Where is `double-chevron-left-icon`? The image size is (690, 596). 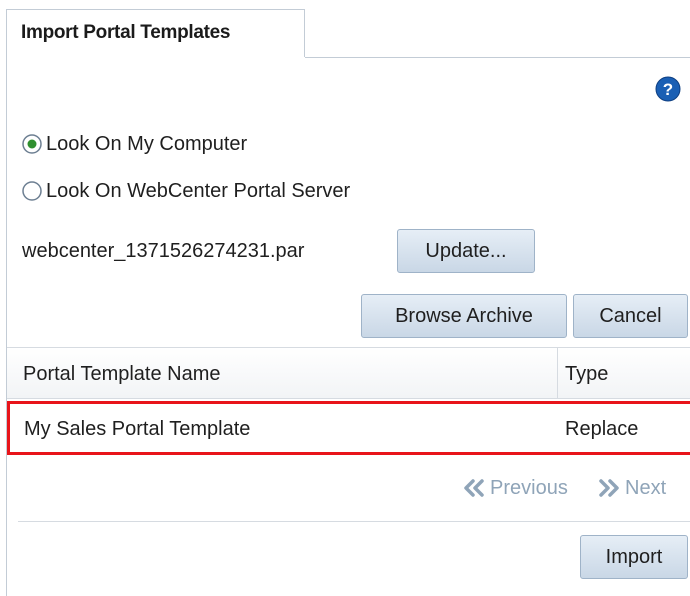 double-chevron-left-icon is located at coordinates (474, 488).